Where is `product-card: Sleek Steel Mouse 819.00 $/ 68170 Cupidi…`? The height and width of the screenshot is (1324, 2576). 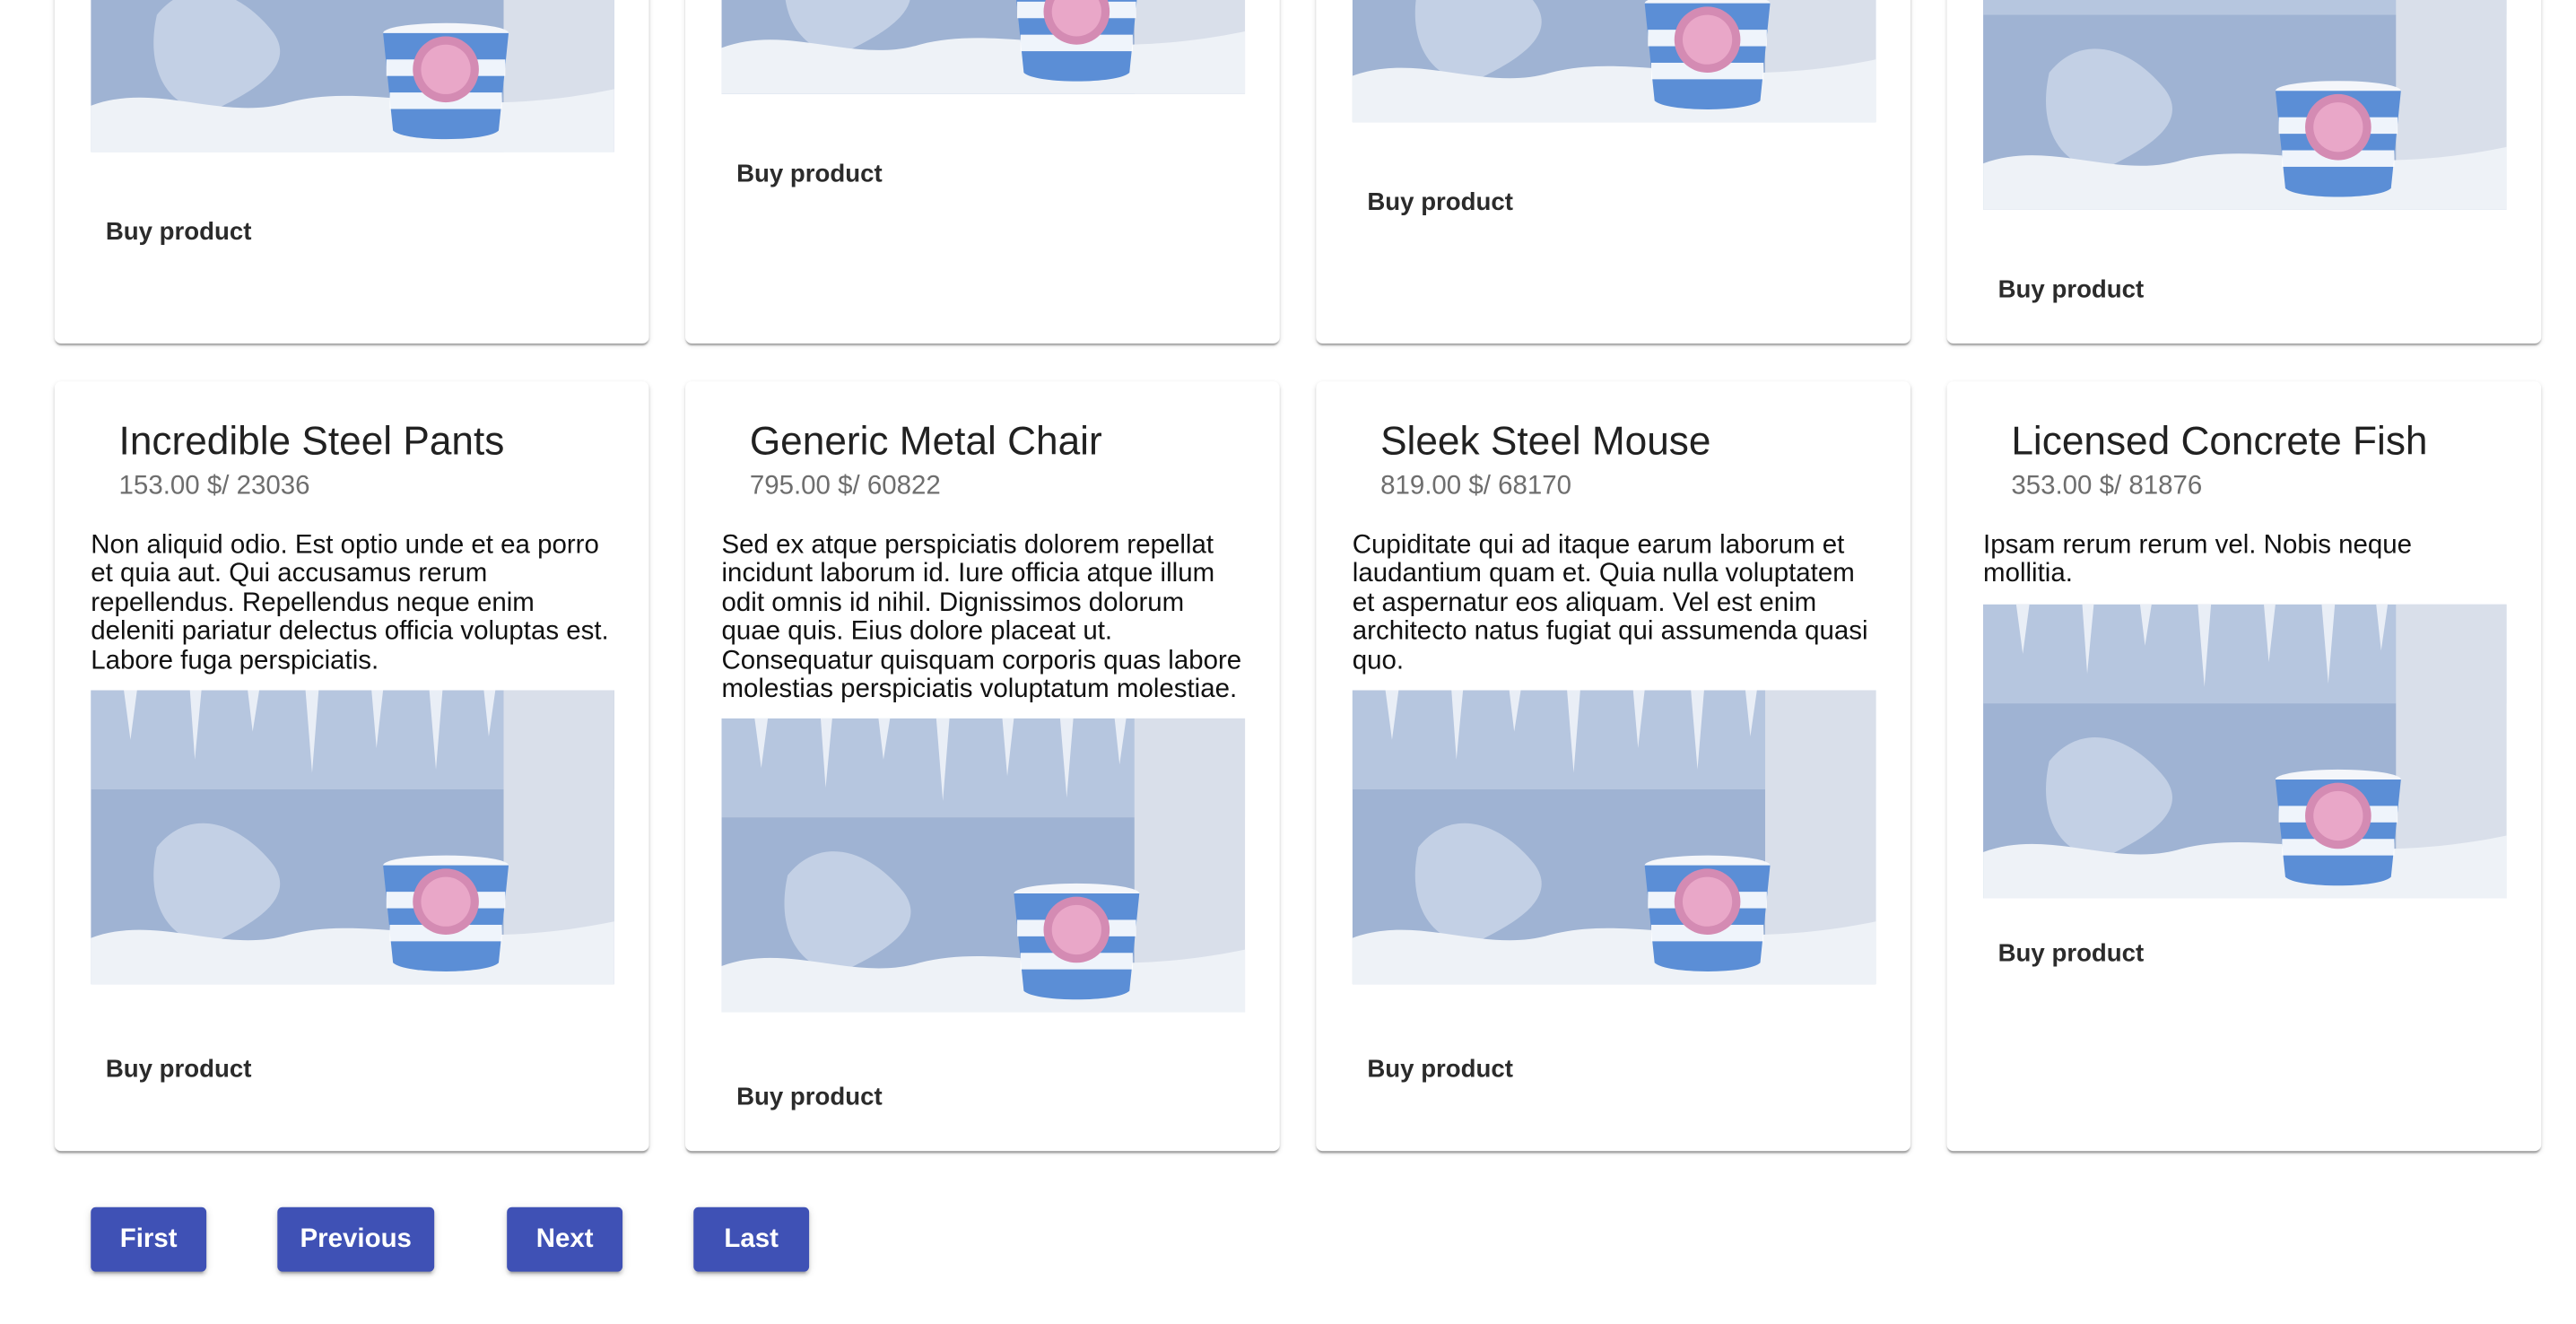
product-card: Sleek Steel Mouse 819.00 $/ 68170 Cupidi… is located at coordinates (1613, 766).